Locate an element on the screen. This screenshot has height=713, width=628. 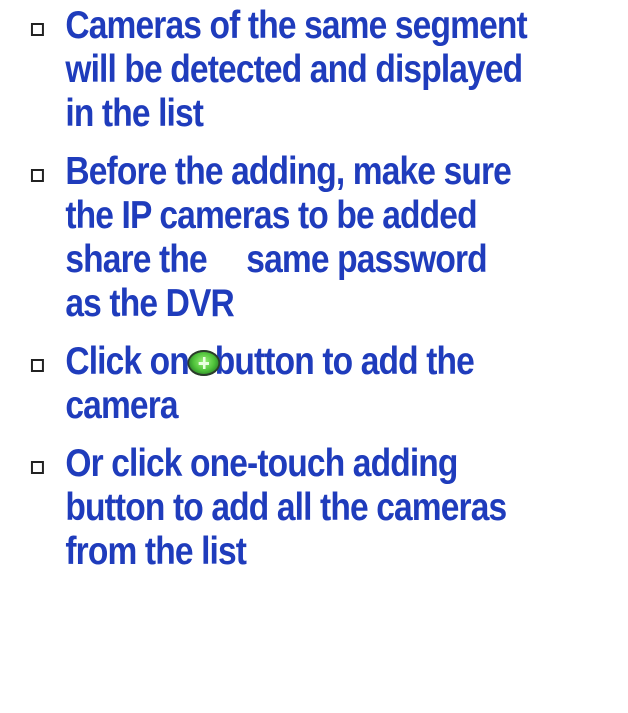
bullet-2-line-4: as the DVR is located at coordinates (149, 303).